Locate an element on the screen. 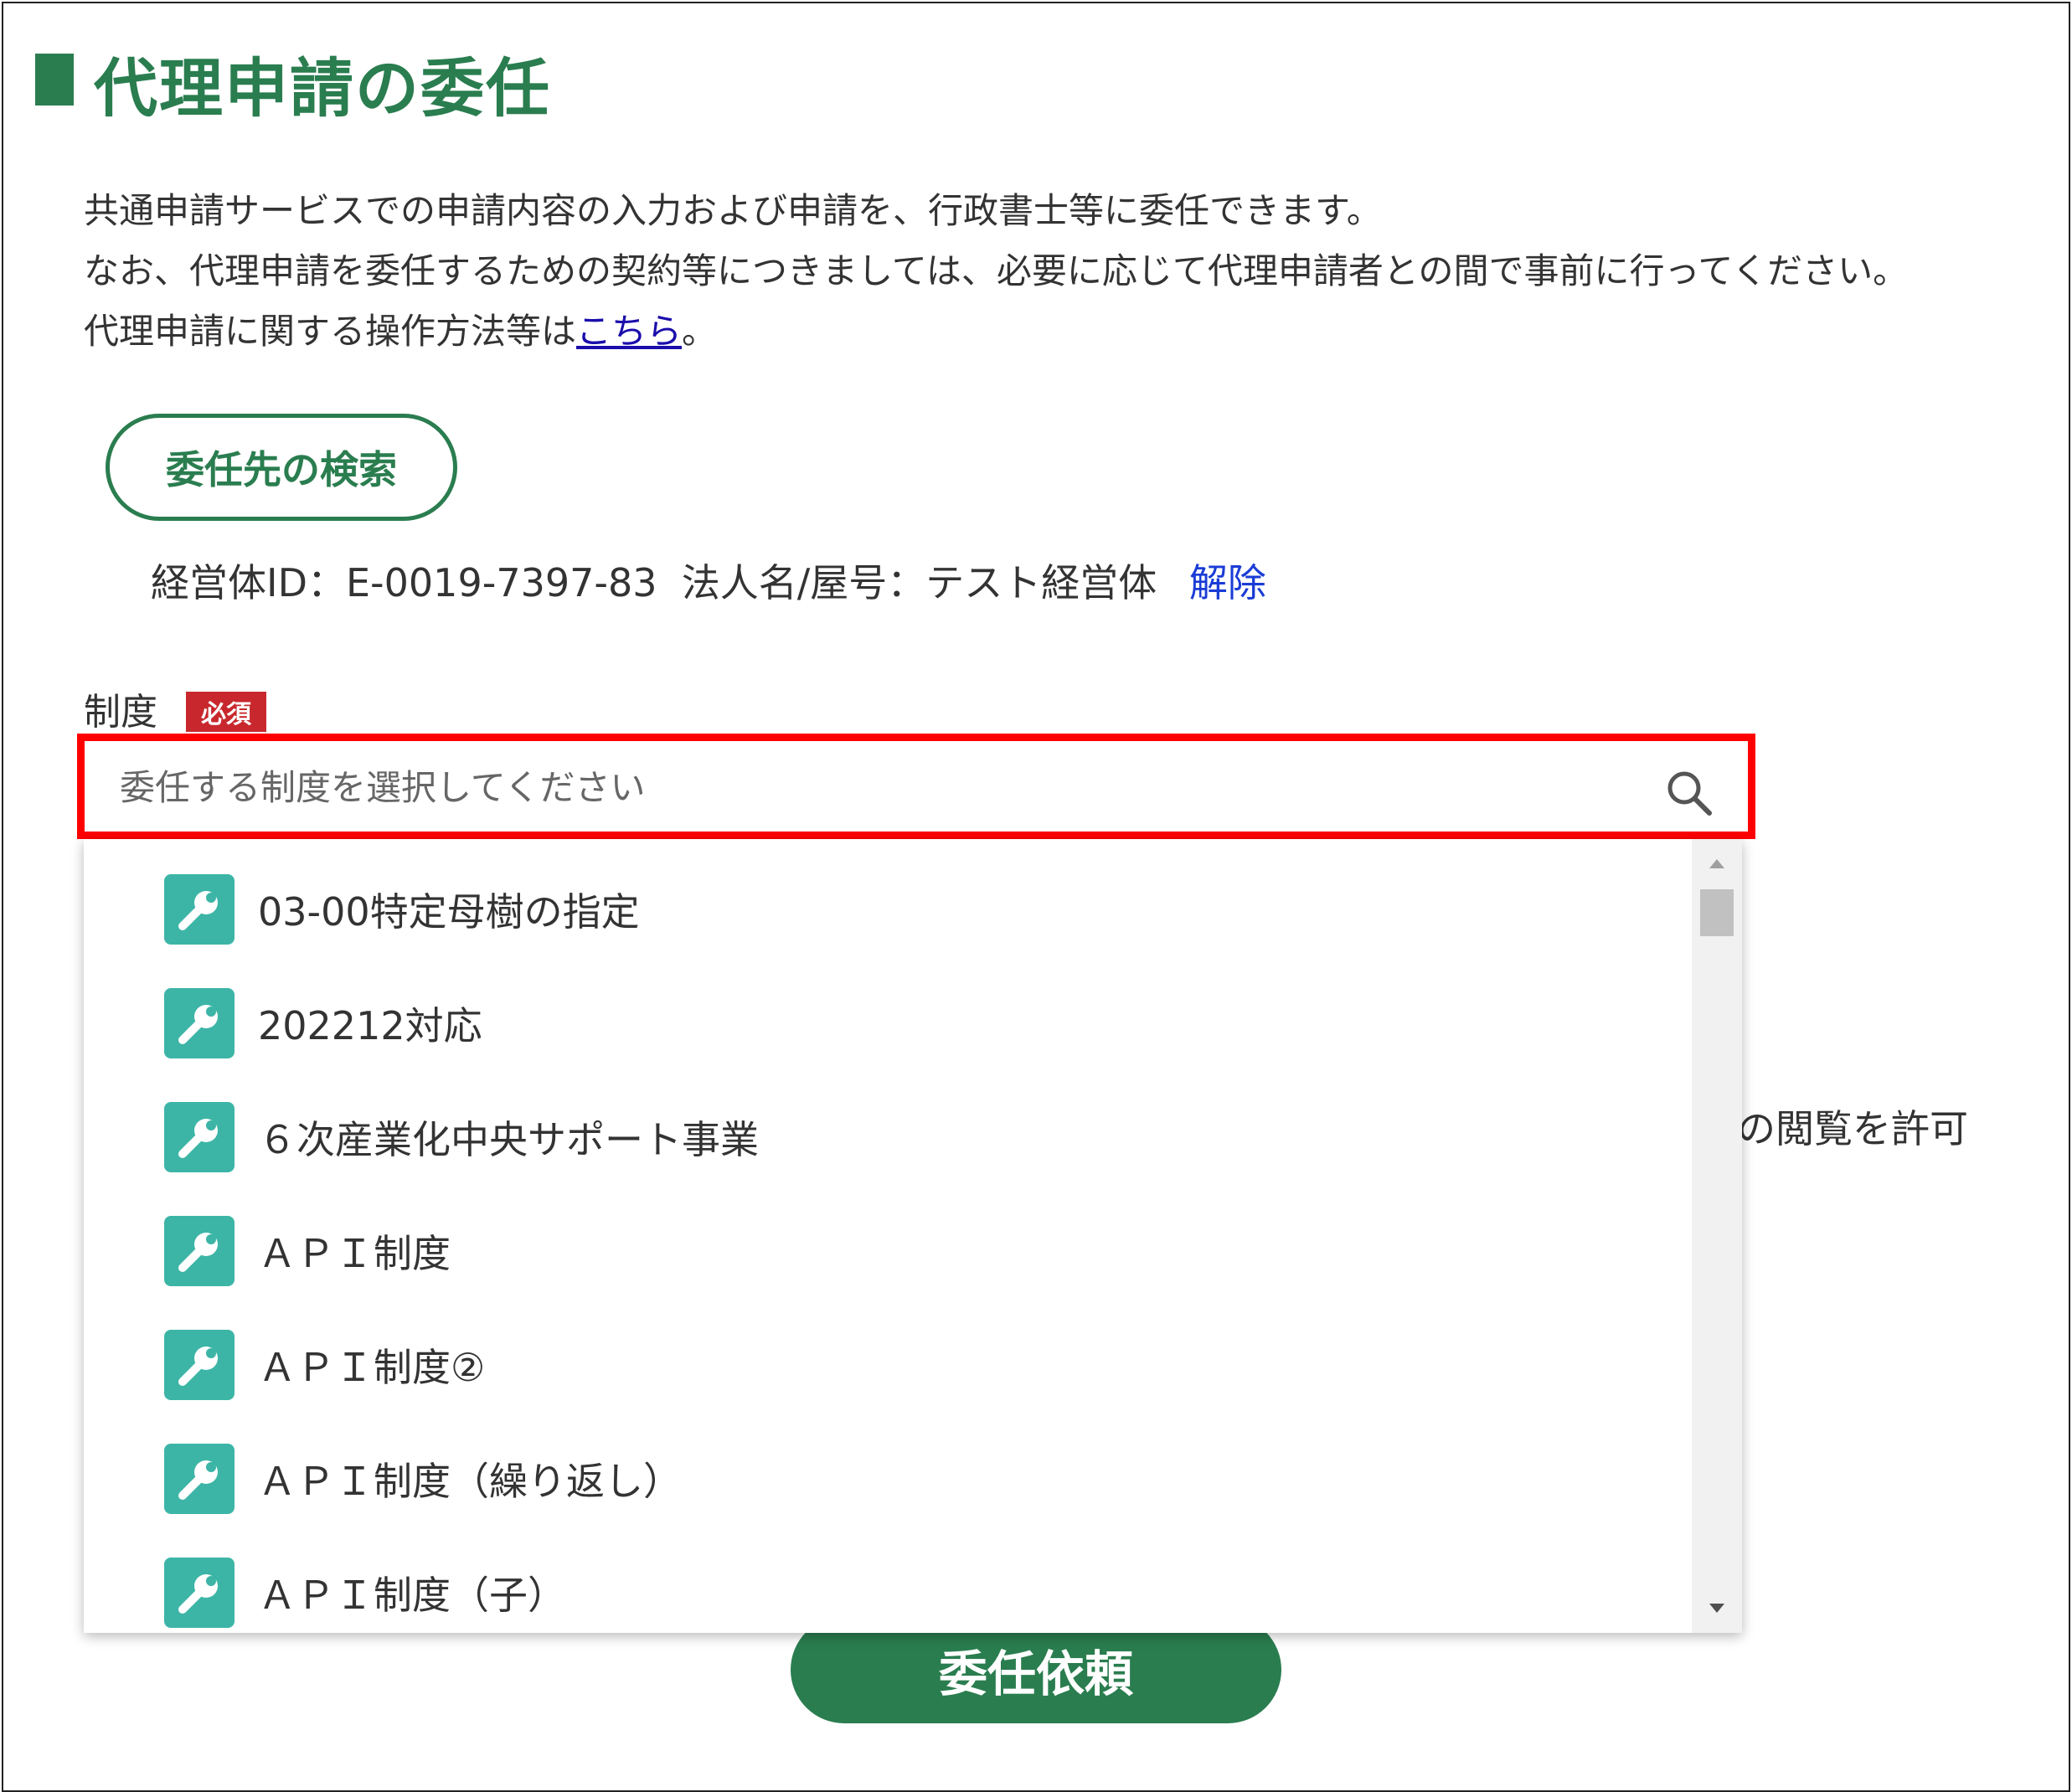 The width and height of the screenshot is (2072, 1792). dropdown-item: ６次産業化中央サポート事業 is located at coordinates (888, 1137).